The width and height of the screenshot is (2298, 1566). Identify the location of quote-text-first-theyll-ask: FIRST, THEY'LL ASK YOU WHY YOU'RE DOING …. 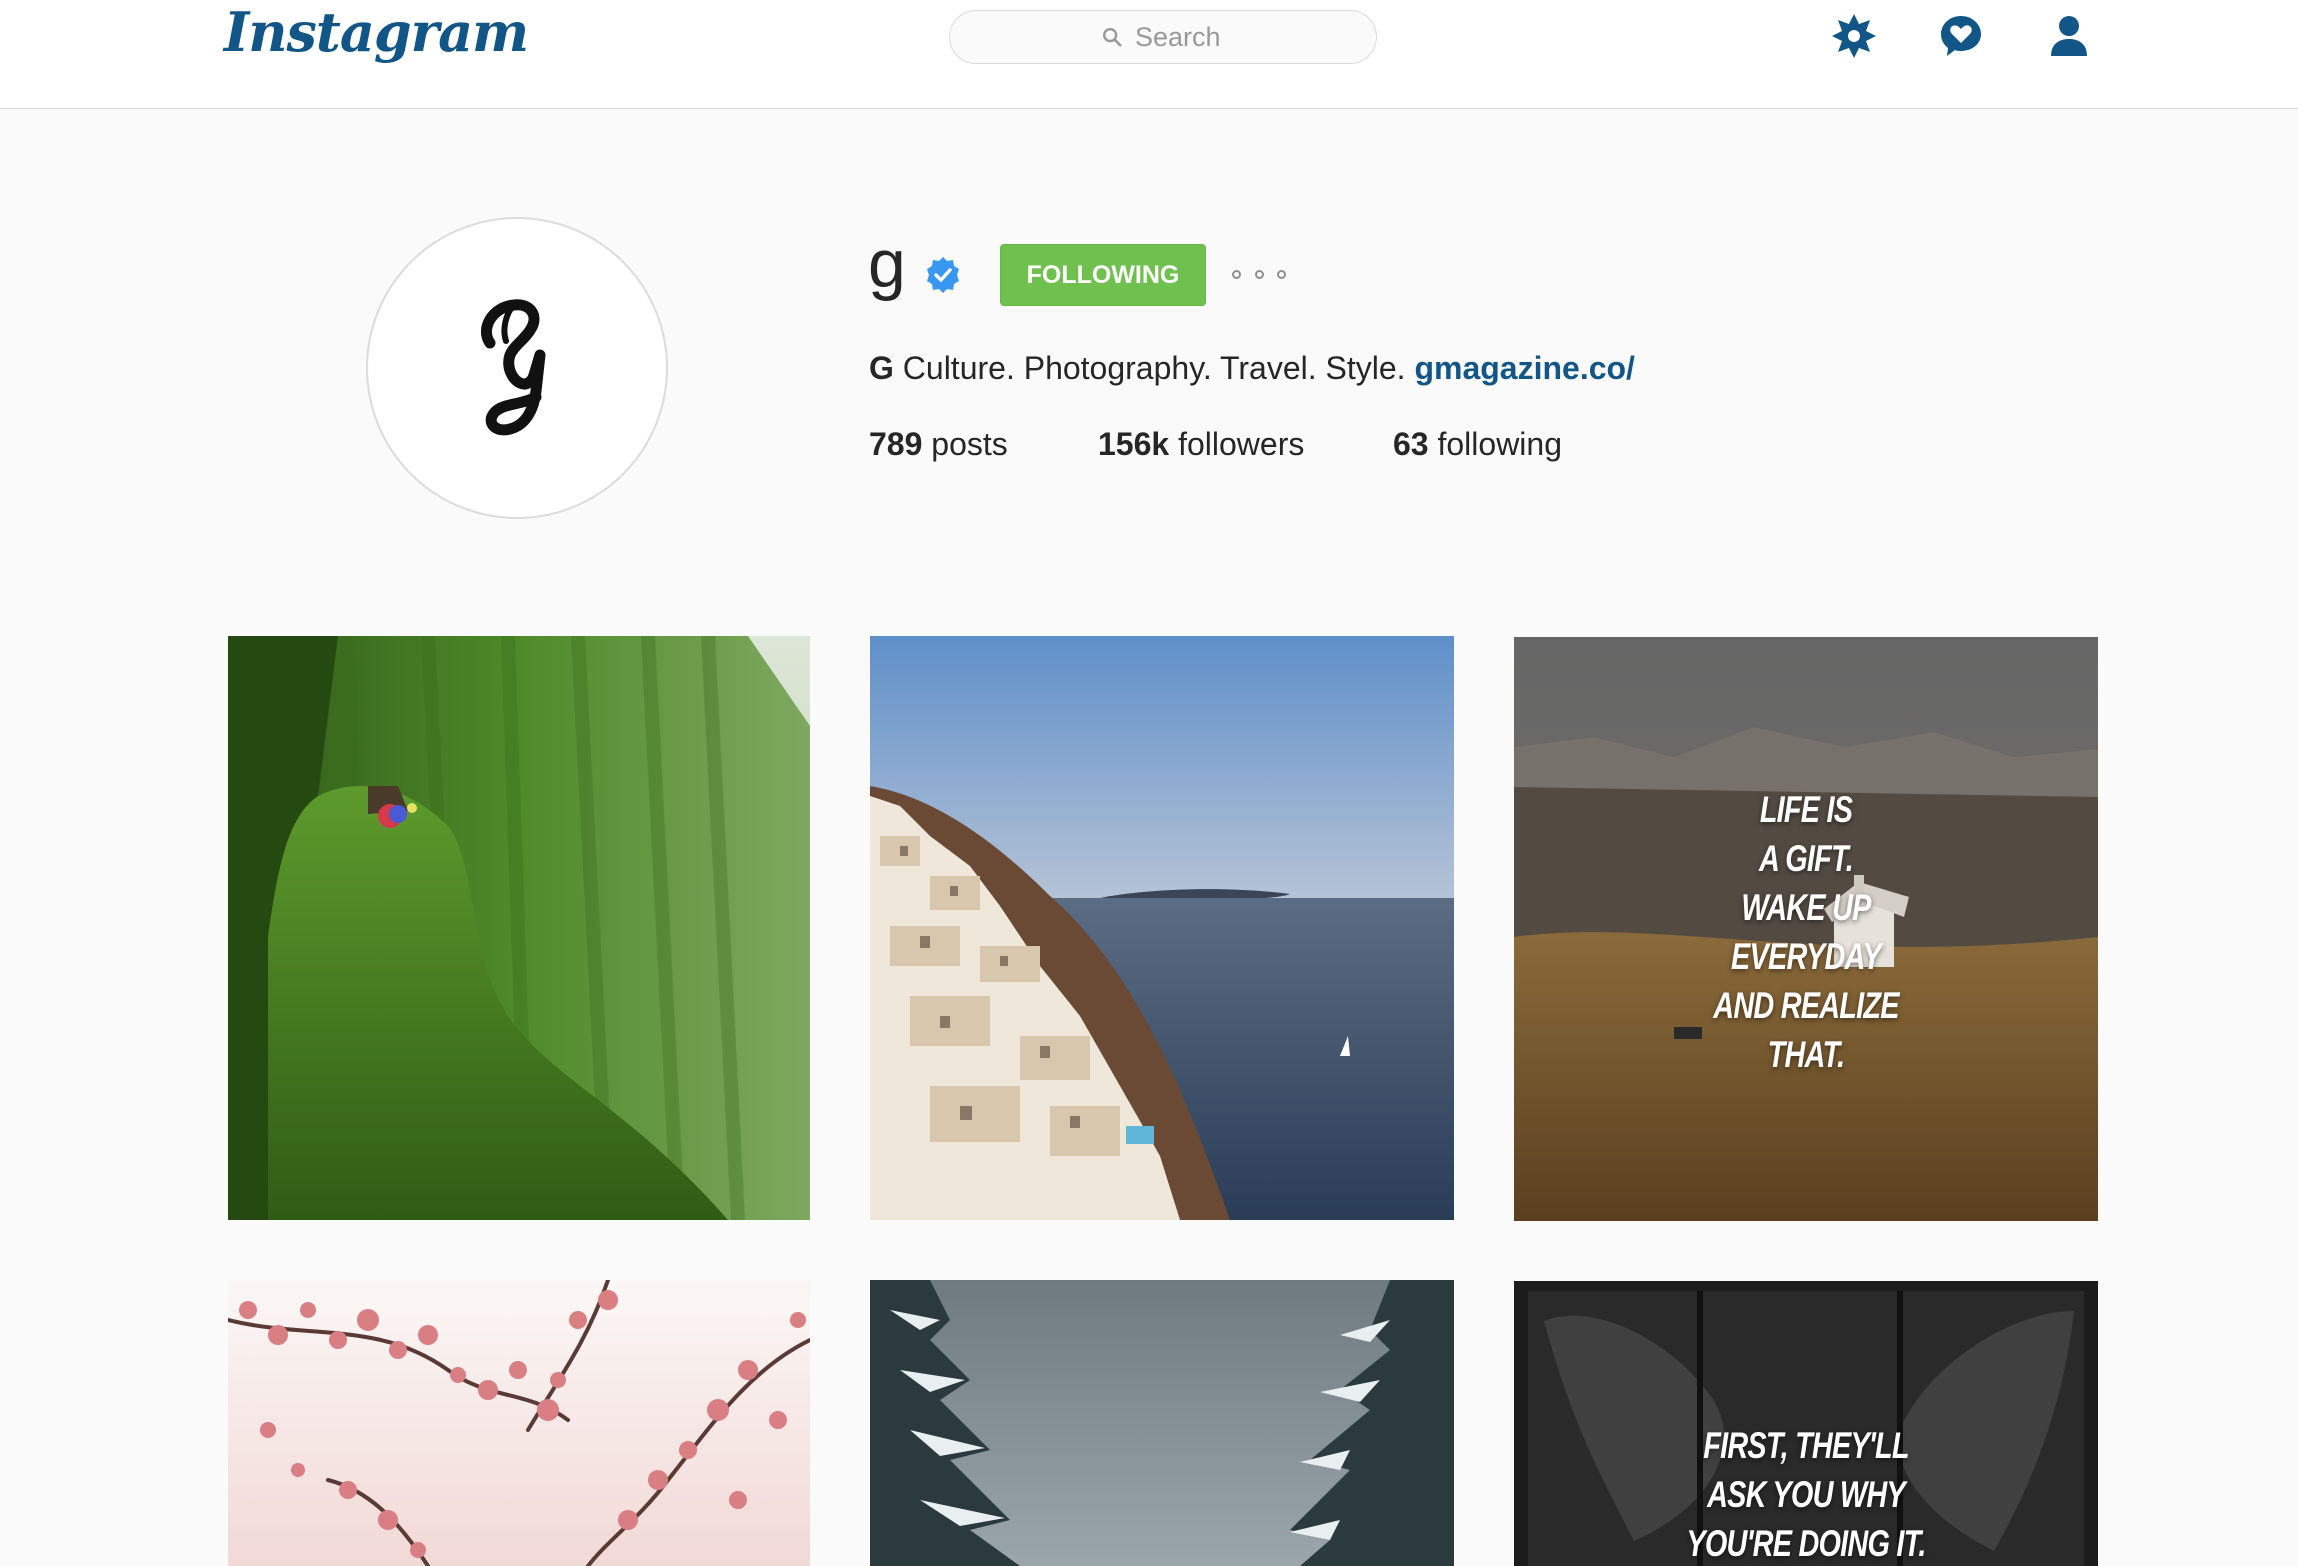
(1806, 1493).